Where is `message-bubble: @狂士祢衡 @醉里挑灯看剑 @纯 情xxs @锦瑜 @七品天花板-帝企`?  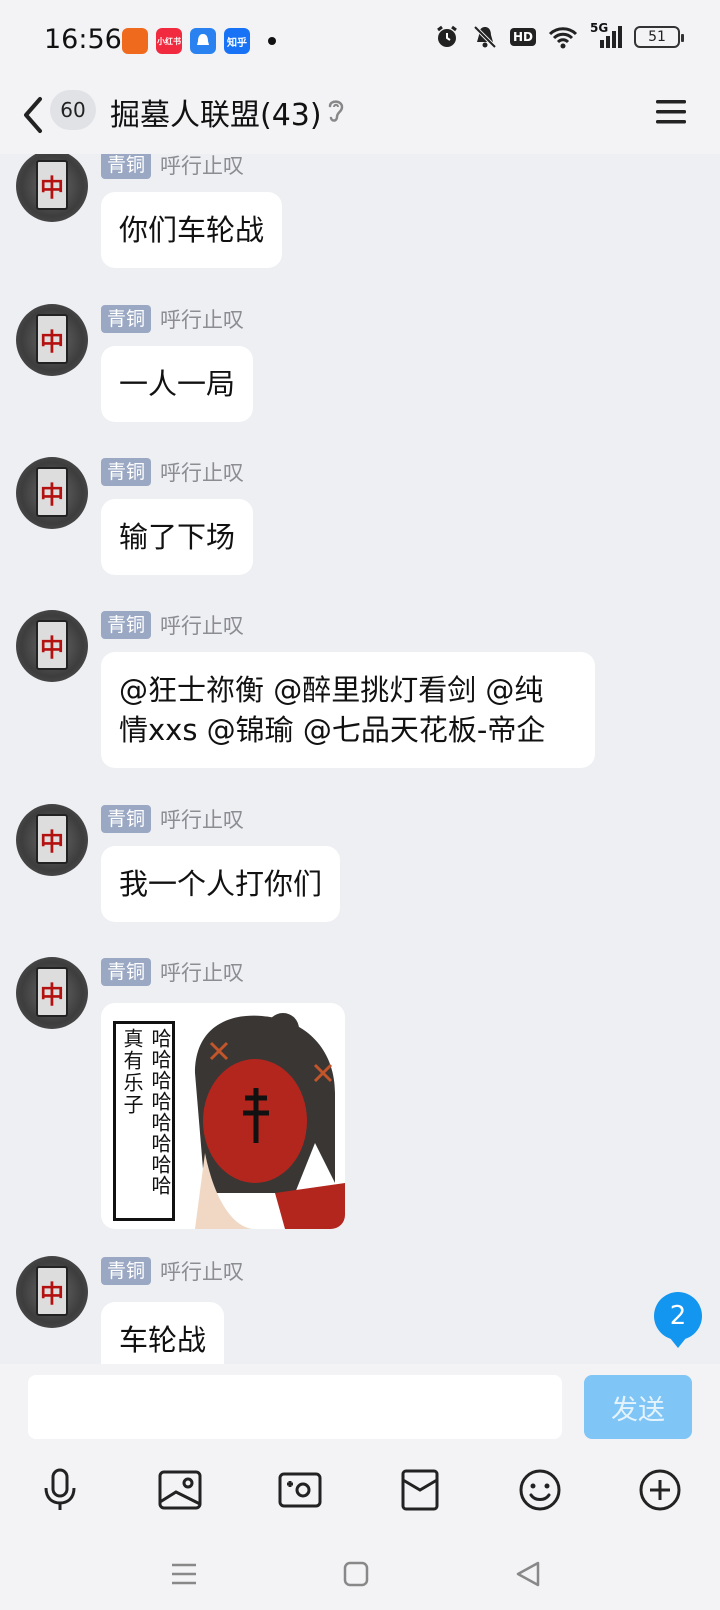
message-bubble: @狂士祢衡 @醉里挑灯看剑 @纯 情xxs @锦瑜 @七品天花板-帝企 is located at coordinates (348, 710).